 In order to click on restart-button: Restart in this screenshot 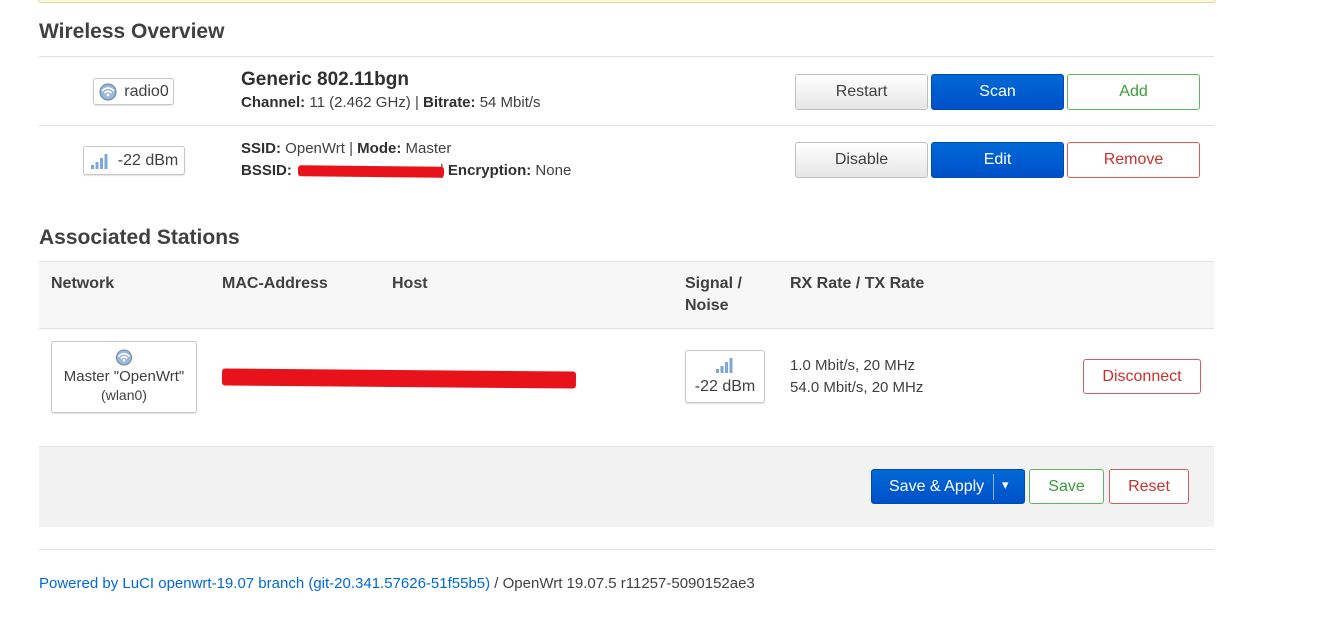, I will do `click(861, 92)`.